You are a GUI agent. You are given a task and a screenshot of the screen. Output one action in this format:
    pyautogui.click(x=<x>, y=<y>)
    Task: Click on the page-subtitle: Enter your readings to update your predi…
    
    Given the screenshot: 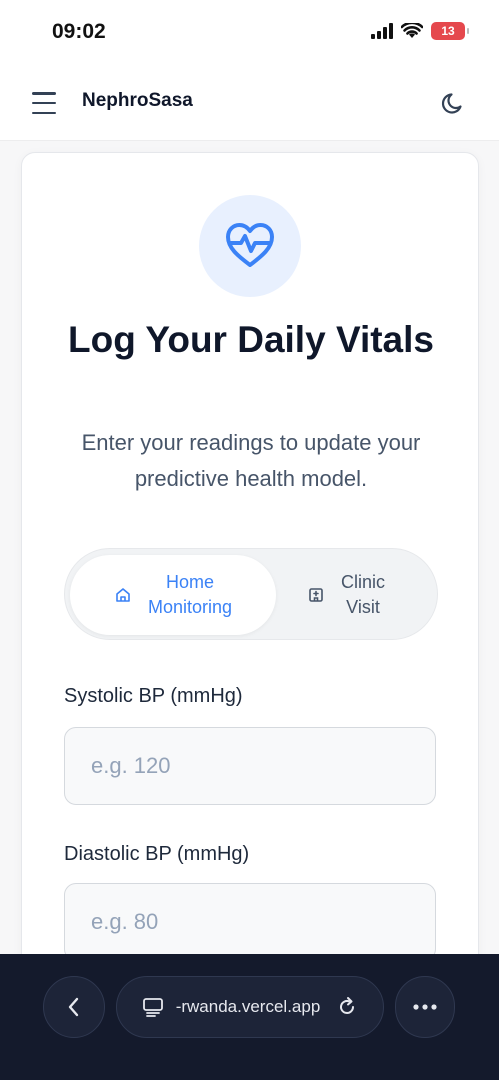 What is the action you would take?
    pyautogui.click(x=251, y=460)
    